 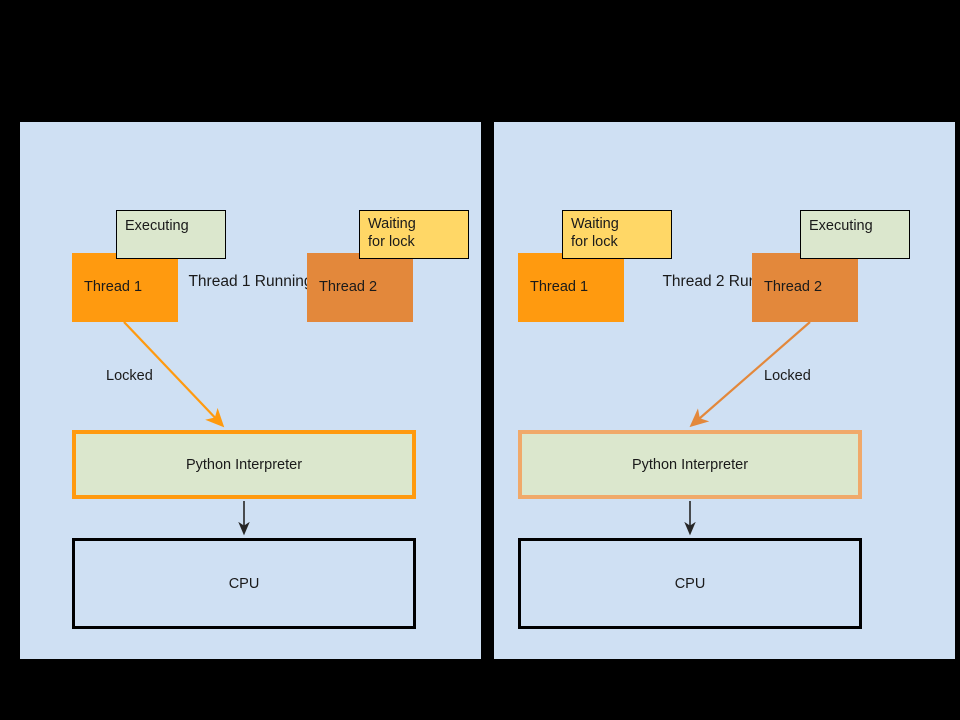 I want to click on status-badge-thread-2: Waiting for lock, so click(x=414, y=234).